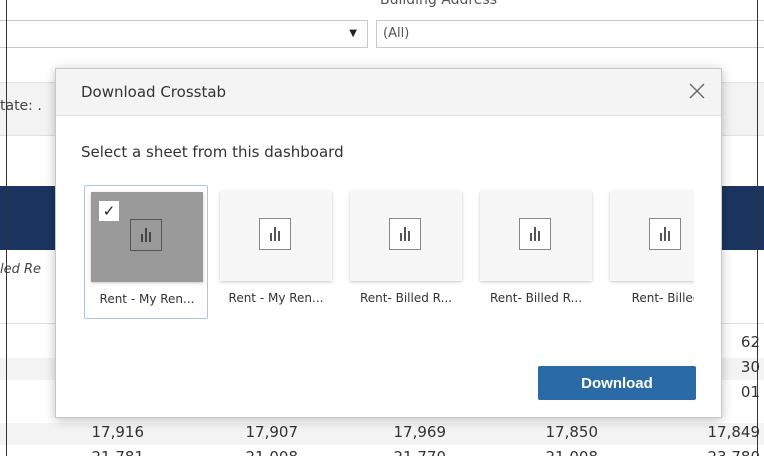 The height and width of the screenshot is (456, 764). What do you see at coordinates (420, 432) in the screenshot?
I see `table-cell: 17,969` at bounding box center [420, 432].